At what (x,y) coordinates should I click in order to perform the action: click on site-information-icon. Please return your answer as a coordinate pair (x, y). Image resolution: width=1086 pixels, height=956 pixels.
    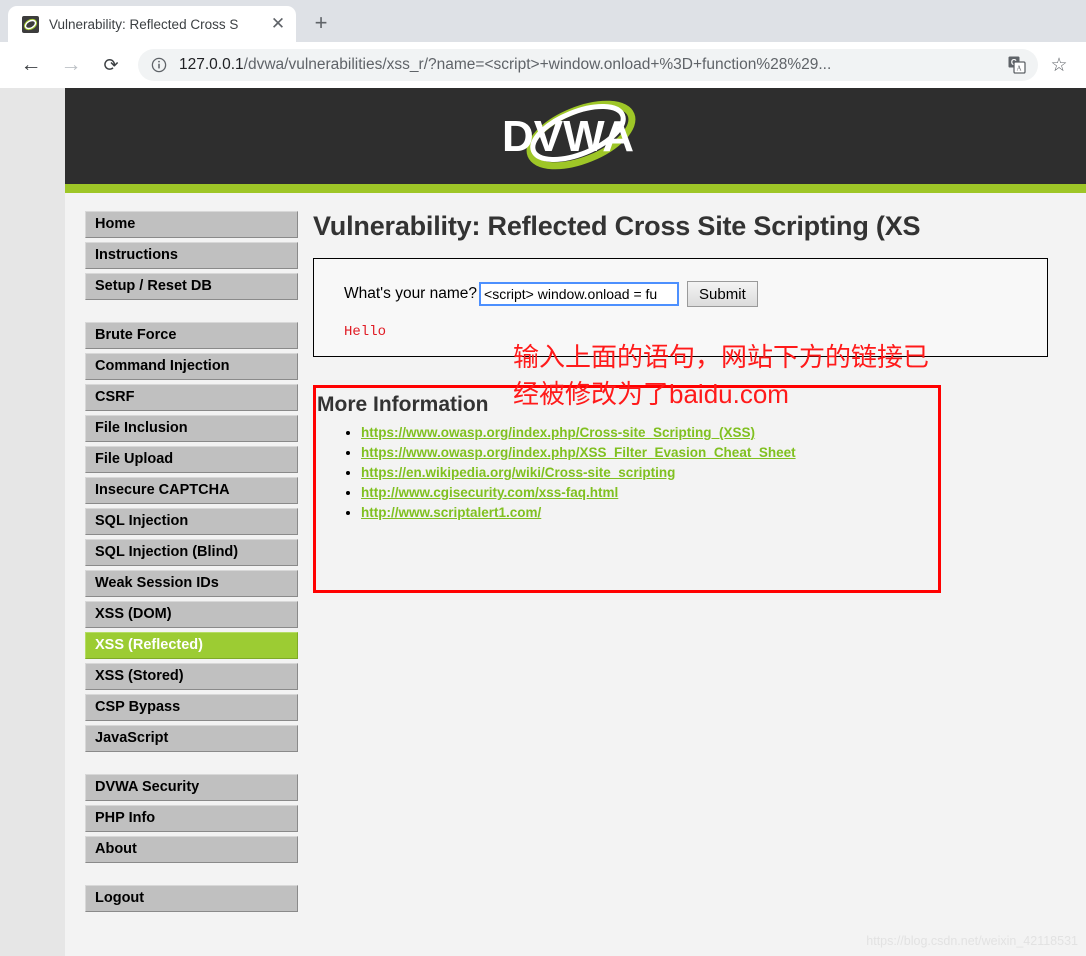
    Looking at the image, I should click on (159, 65).